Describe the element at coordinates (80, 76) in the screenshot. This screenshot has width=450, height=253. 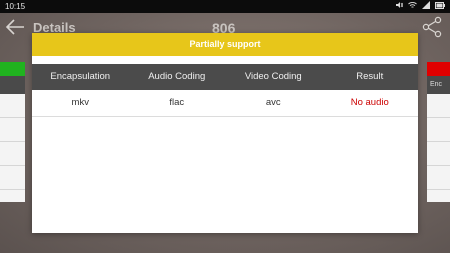
I see `column-header-encapsulation: Encapsulation` at that location.